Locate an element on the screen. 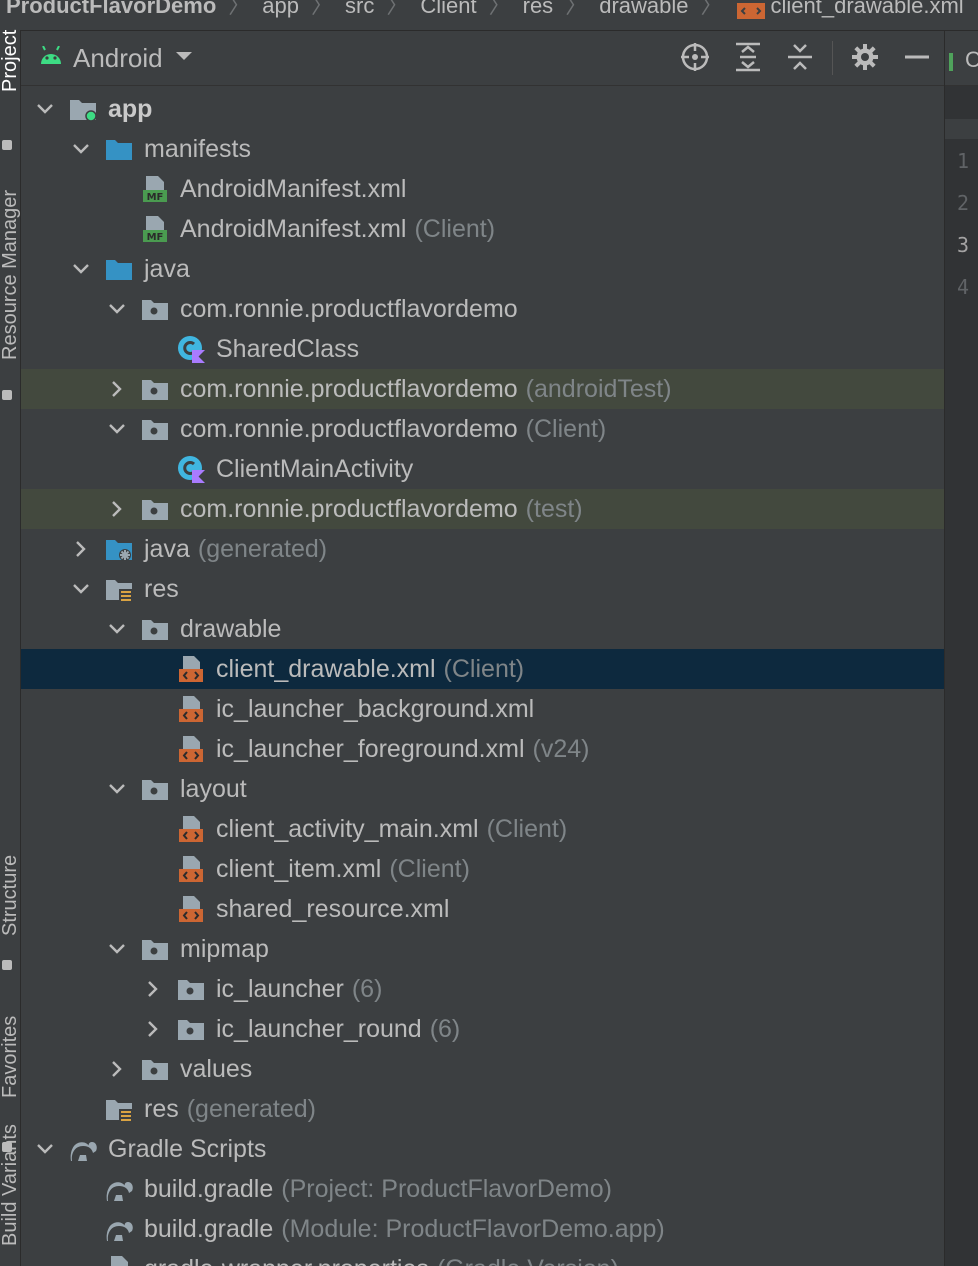  expand-all-button is located at coordinates (748, 59).